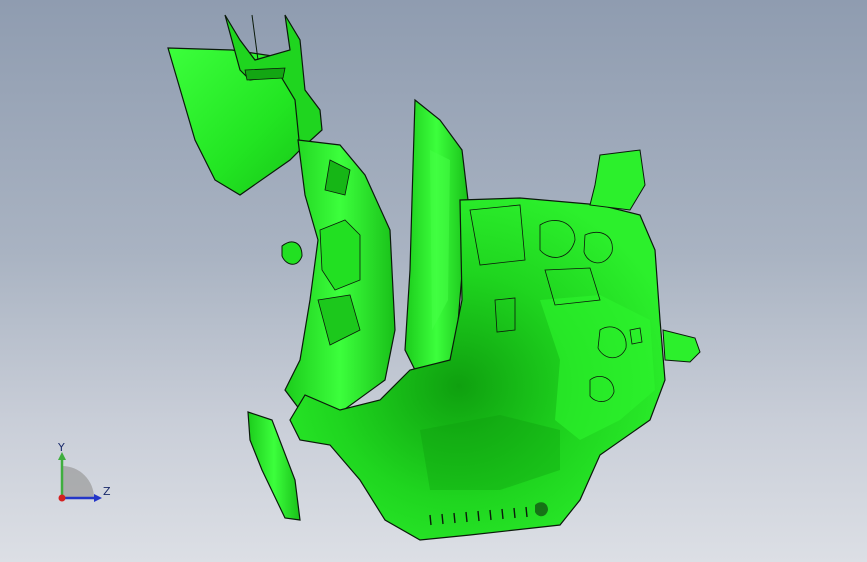 The width and height of the screenshot is (867, 562). I want to click on origin-dot, so click(62, 498).